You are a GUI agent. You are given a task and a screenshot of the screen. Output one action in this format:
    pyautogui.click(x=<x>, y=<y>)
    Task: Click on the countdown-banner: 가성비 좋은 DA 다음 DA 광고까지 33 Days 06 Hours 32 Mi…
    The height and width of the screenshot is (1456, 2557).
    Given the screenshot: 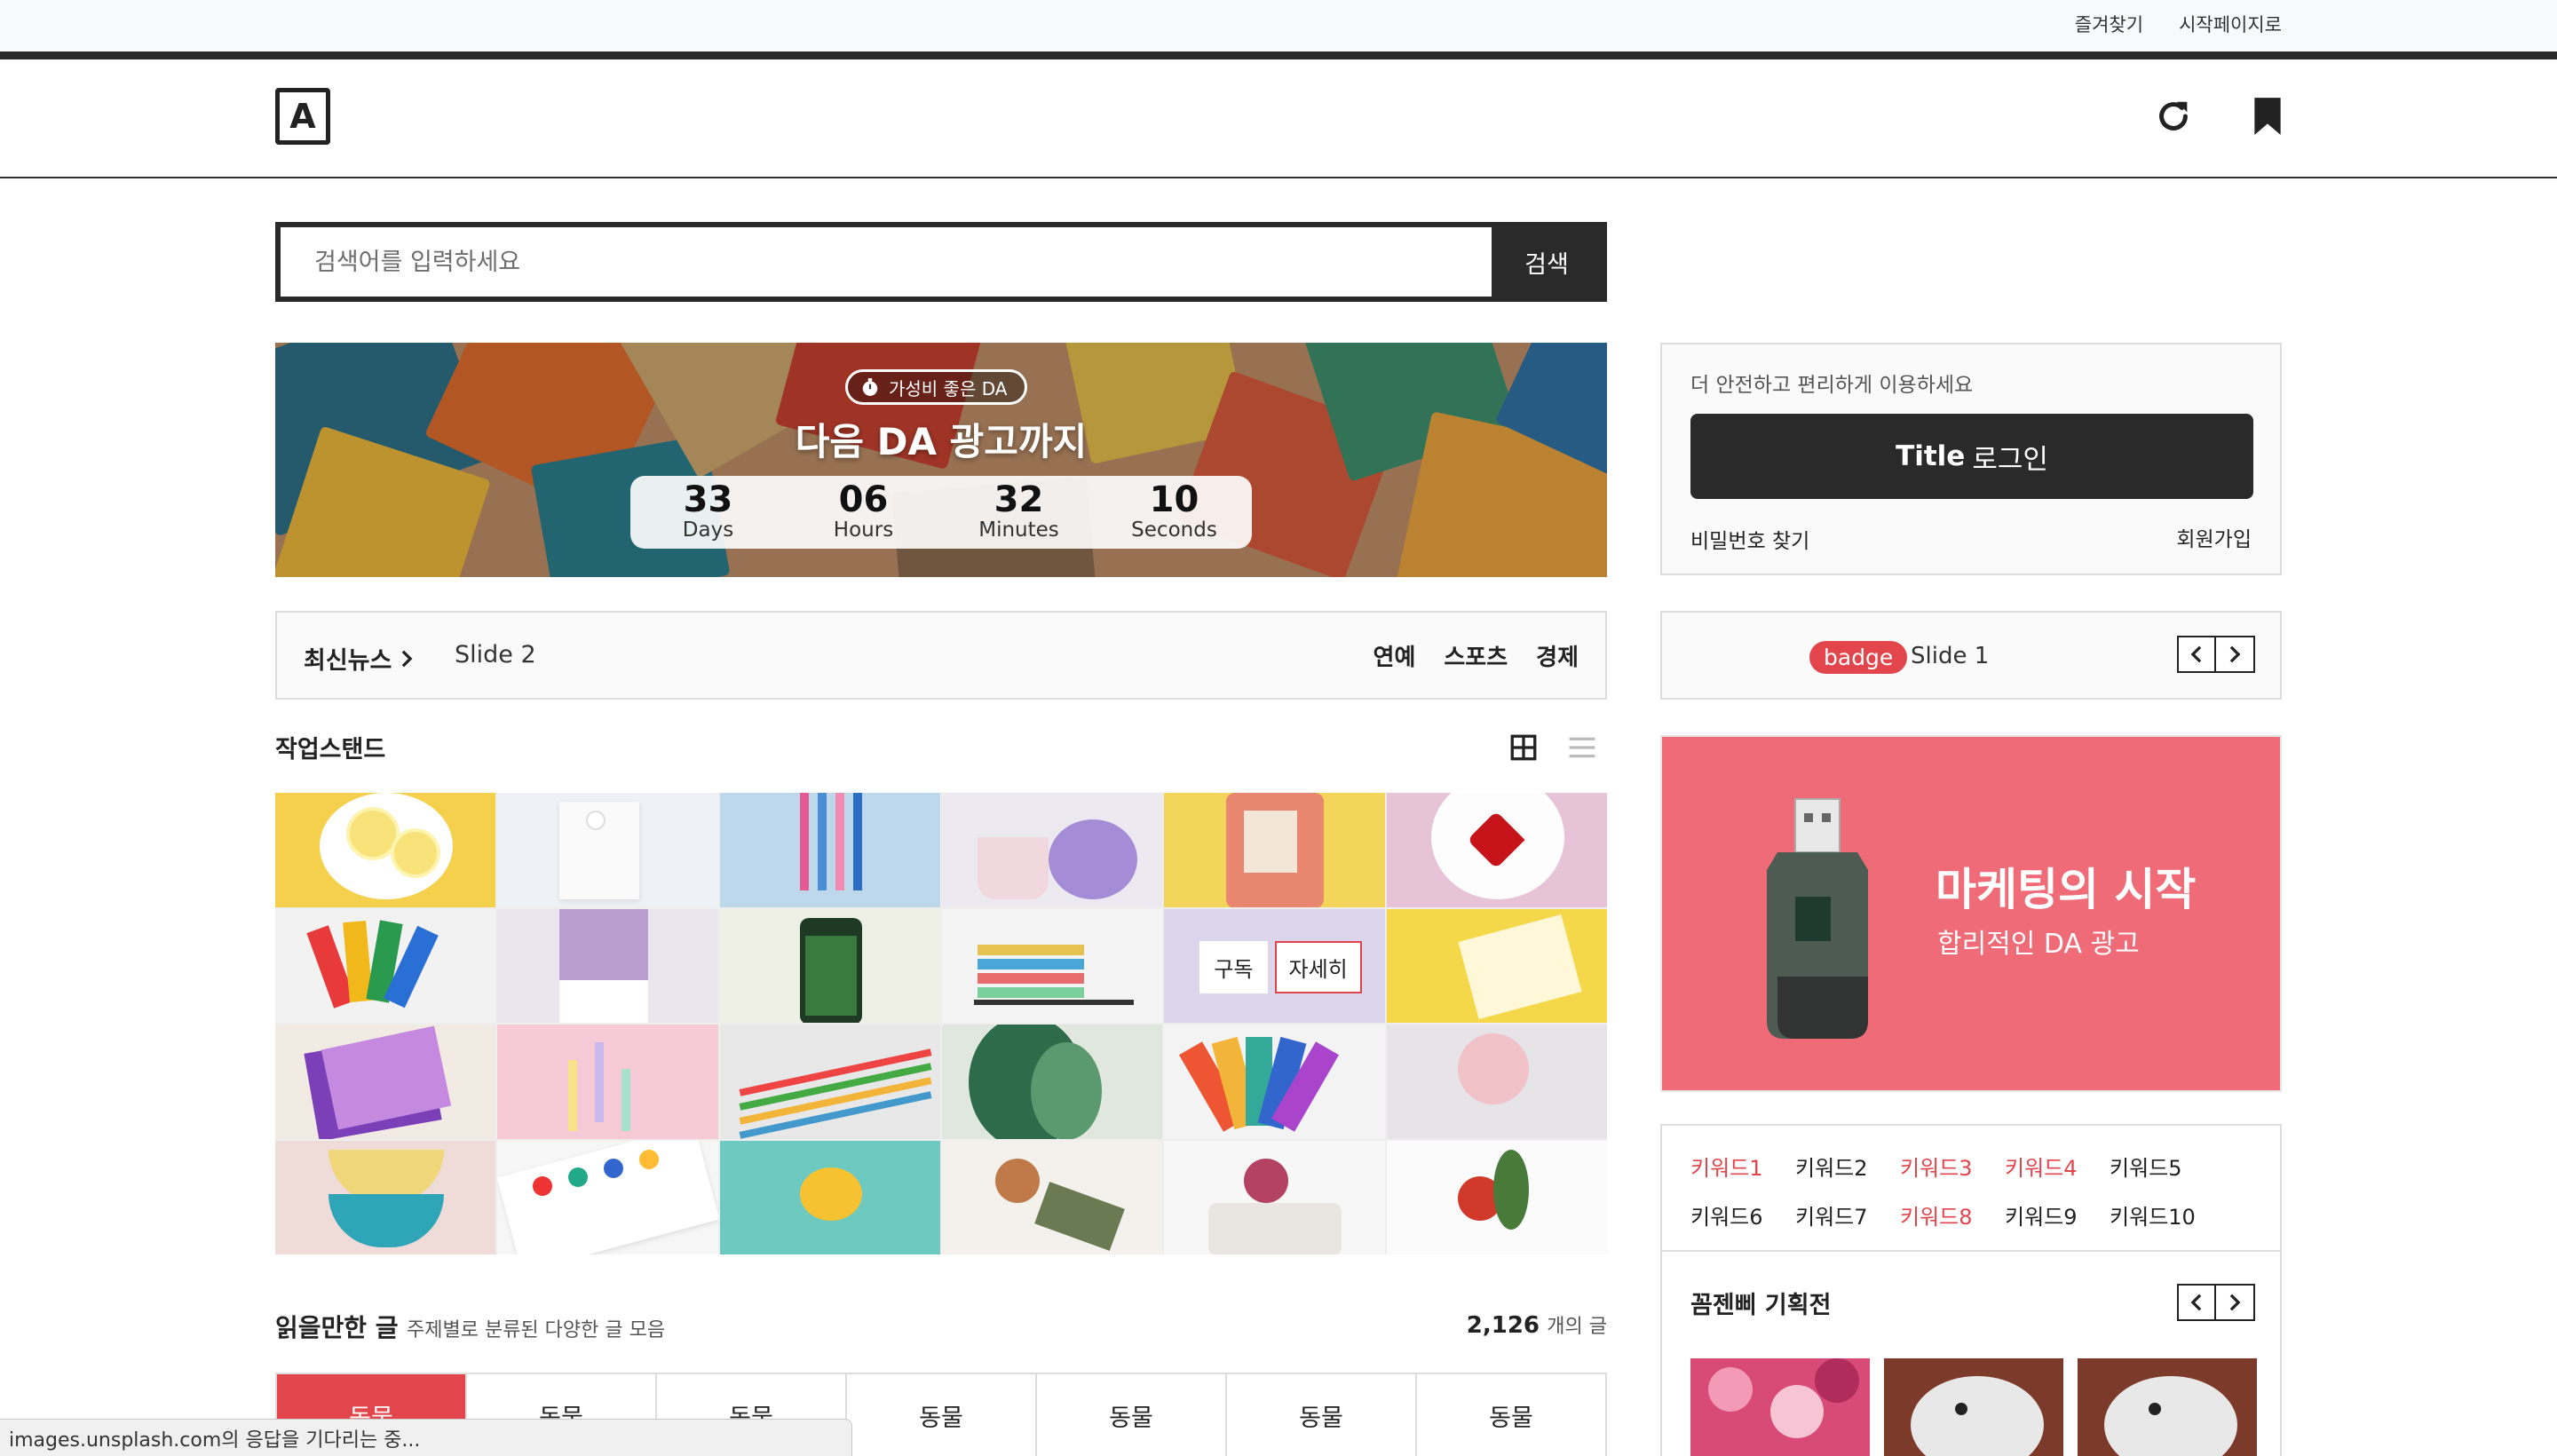 What is the action you would take?
    pyautogui.click(x=941, y=460)
    